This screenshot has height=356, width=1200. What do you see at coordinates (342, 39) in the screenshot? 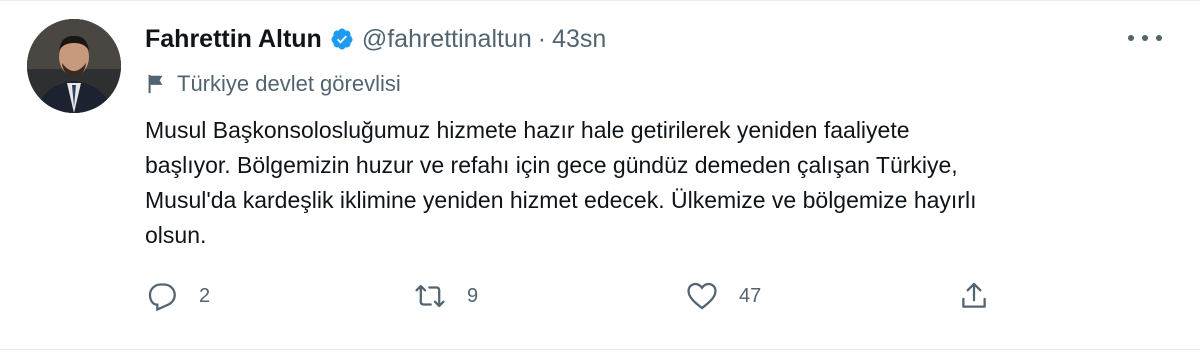
I see `verified-badge-icon` at bounding box center [342, 39].